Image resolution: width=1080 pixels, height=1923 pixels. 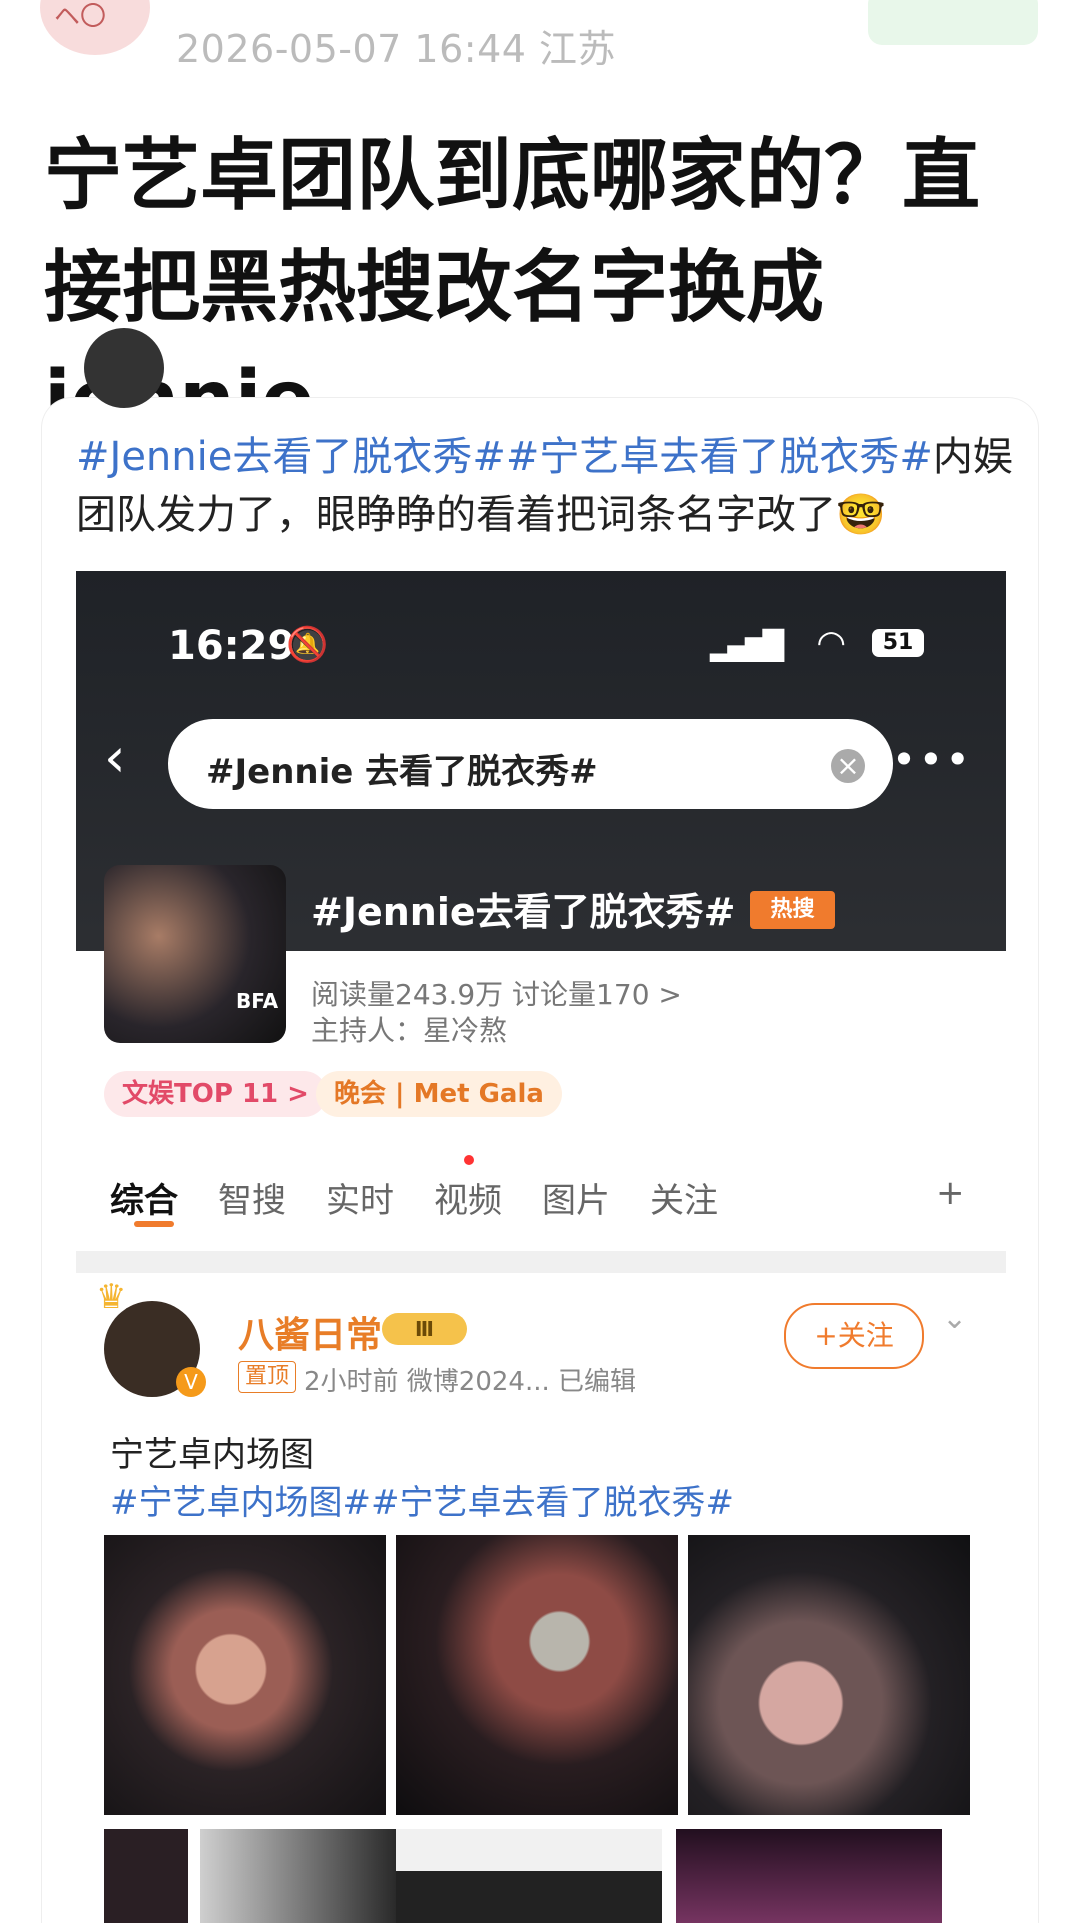 I want to click on avatar-decoration-icon: ヘ〇, so click(x=80, y=17).